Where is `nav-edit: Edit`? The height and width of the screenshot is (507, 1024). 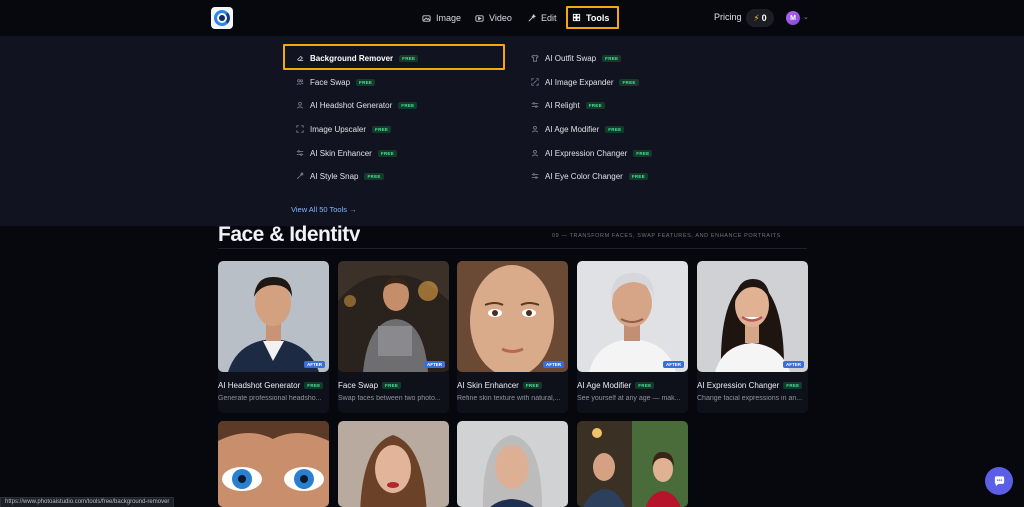 nav-edit: Edit is located at coordinates (542, 18).